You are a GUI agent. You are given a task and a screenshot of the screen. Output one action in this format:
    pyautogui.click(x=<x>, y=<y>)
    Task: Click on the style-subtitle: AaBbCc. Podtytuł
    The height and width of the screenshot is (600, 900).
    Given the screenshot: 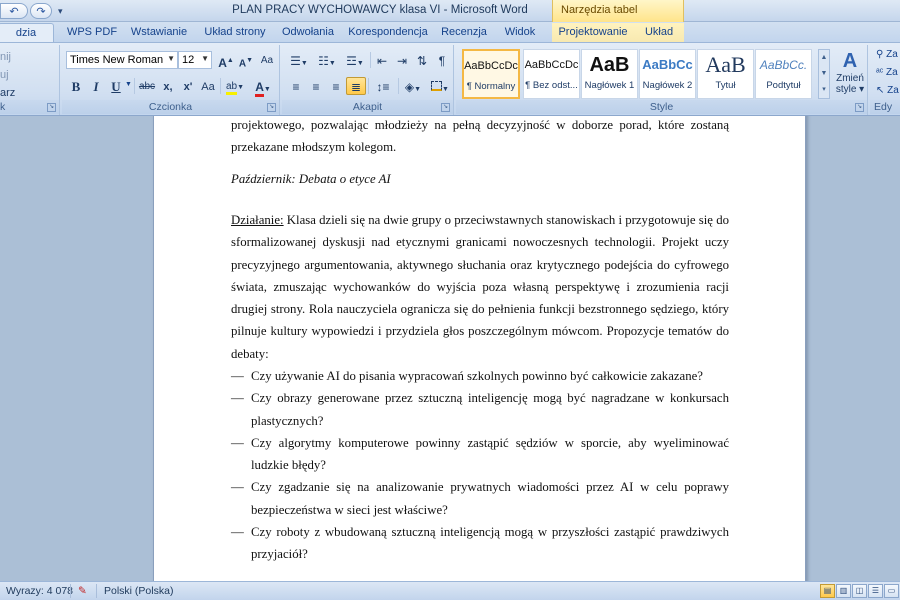 What is the action you would take?
    pyautogui.click(x=783, y=74)
    